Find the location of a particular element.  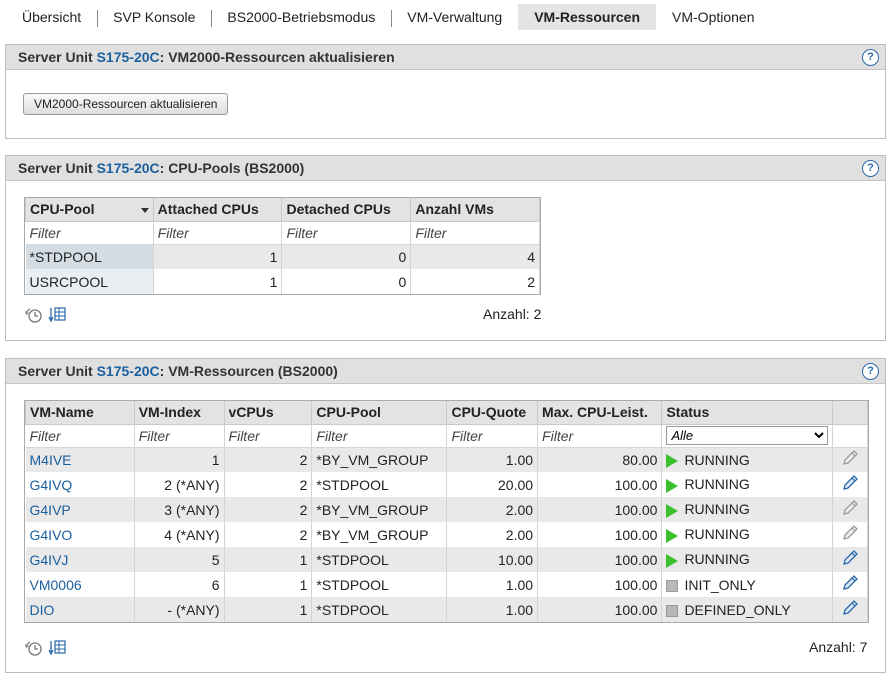

cell-vm-index: 3 (*ANY) is located at coordinates (179, 509).